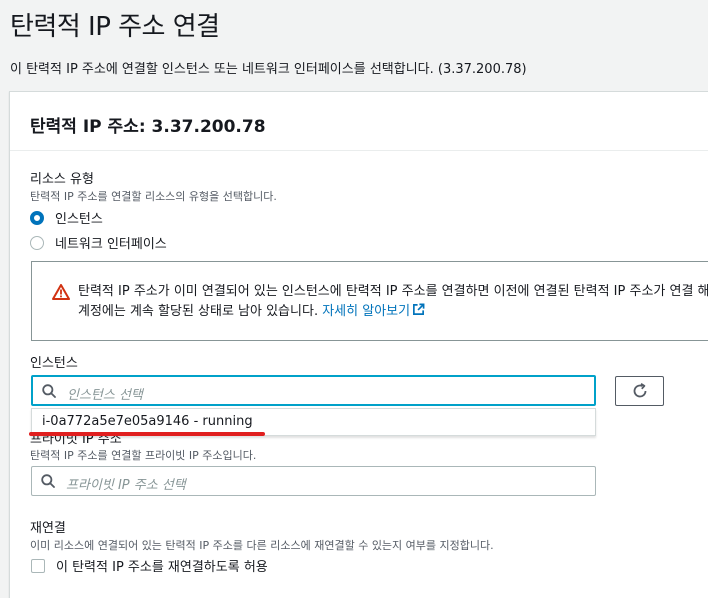 This screenshot has height=598, width=708. What do you see at coordinates (37, 242) in the screenshot?
I see `radio-button` at bounding box center [37, 242].